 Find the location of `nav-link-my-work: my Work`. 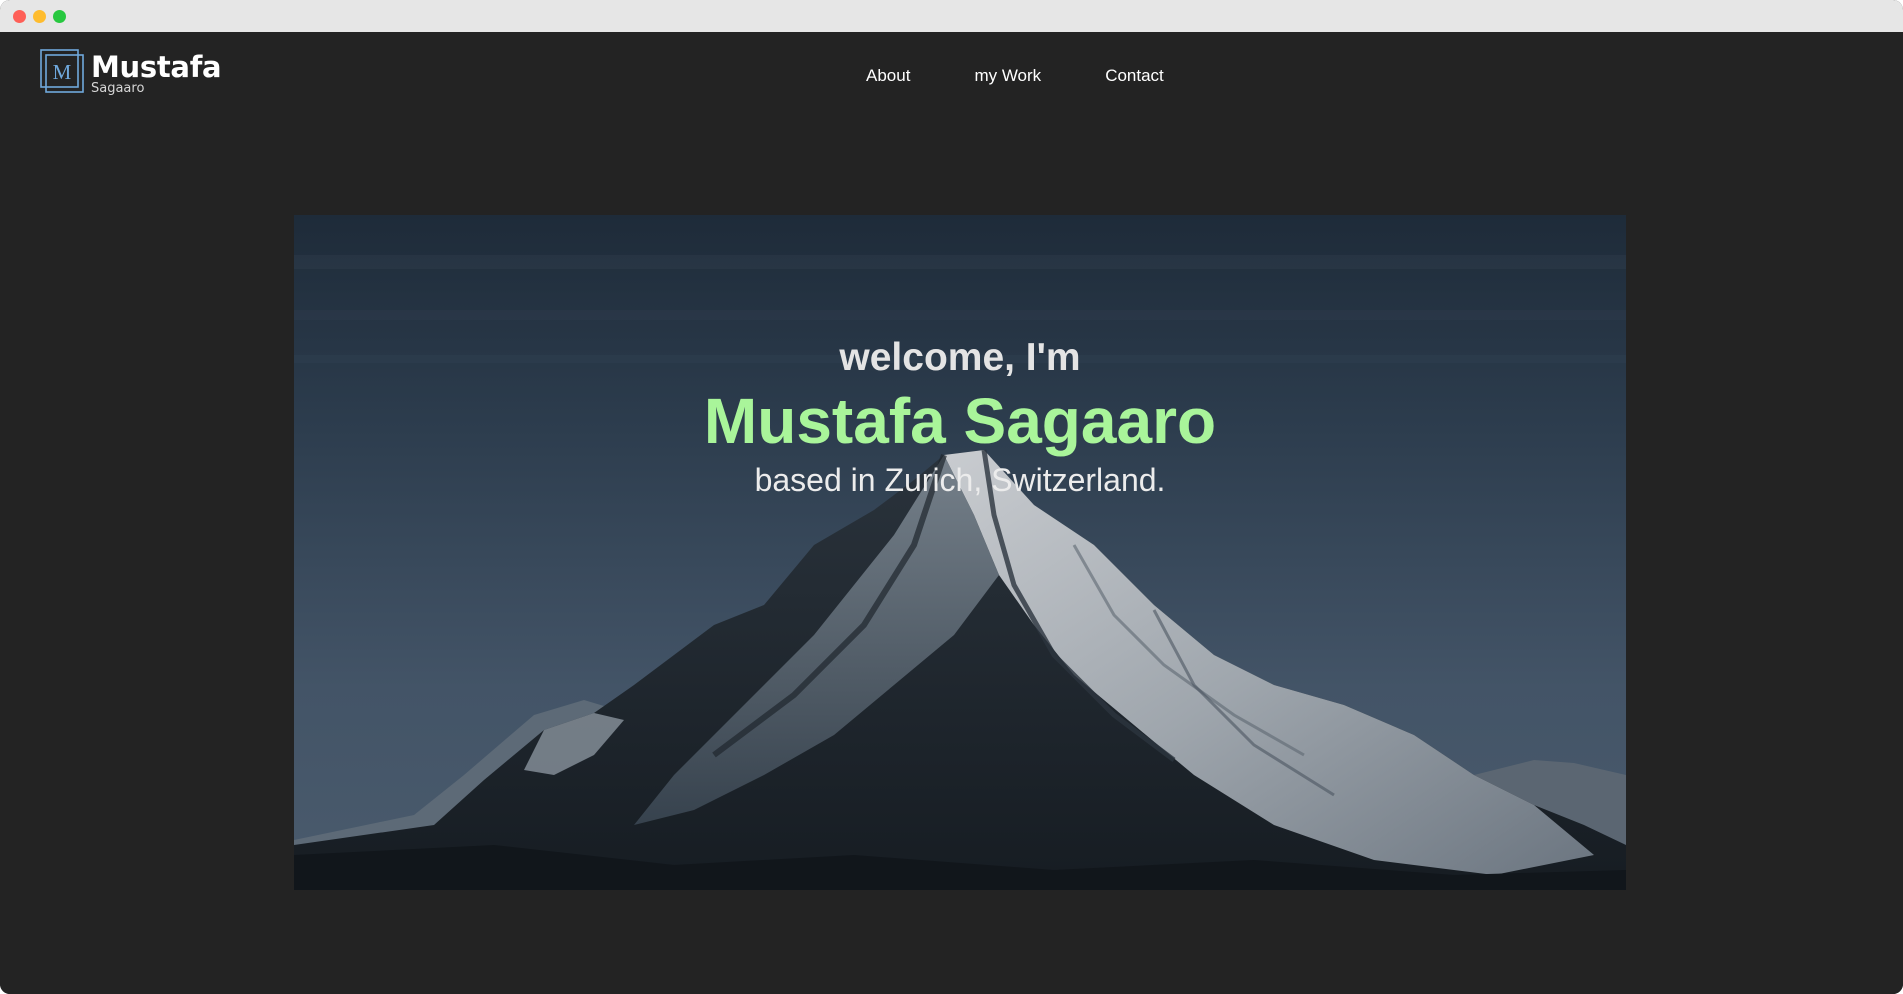

nav-link-my-work: my Work is located at coordinates (1007, 76).